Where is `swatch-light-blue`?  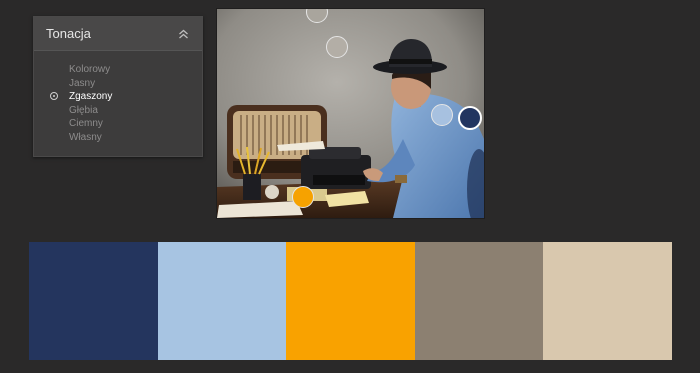
swatch-light-blue is located at coordinates (222, 301).